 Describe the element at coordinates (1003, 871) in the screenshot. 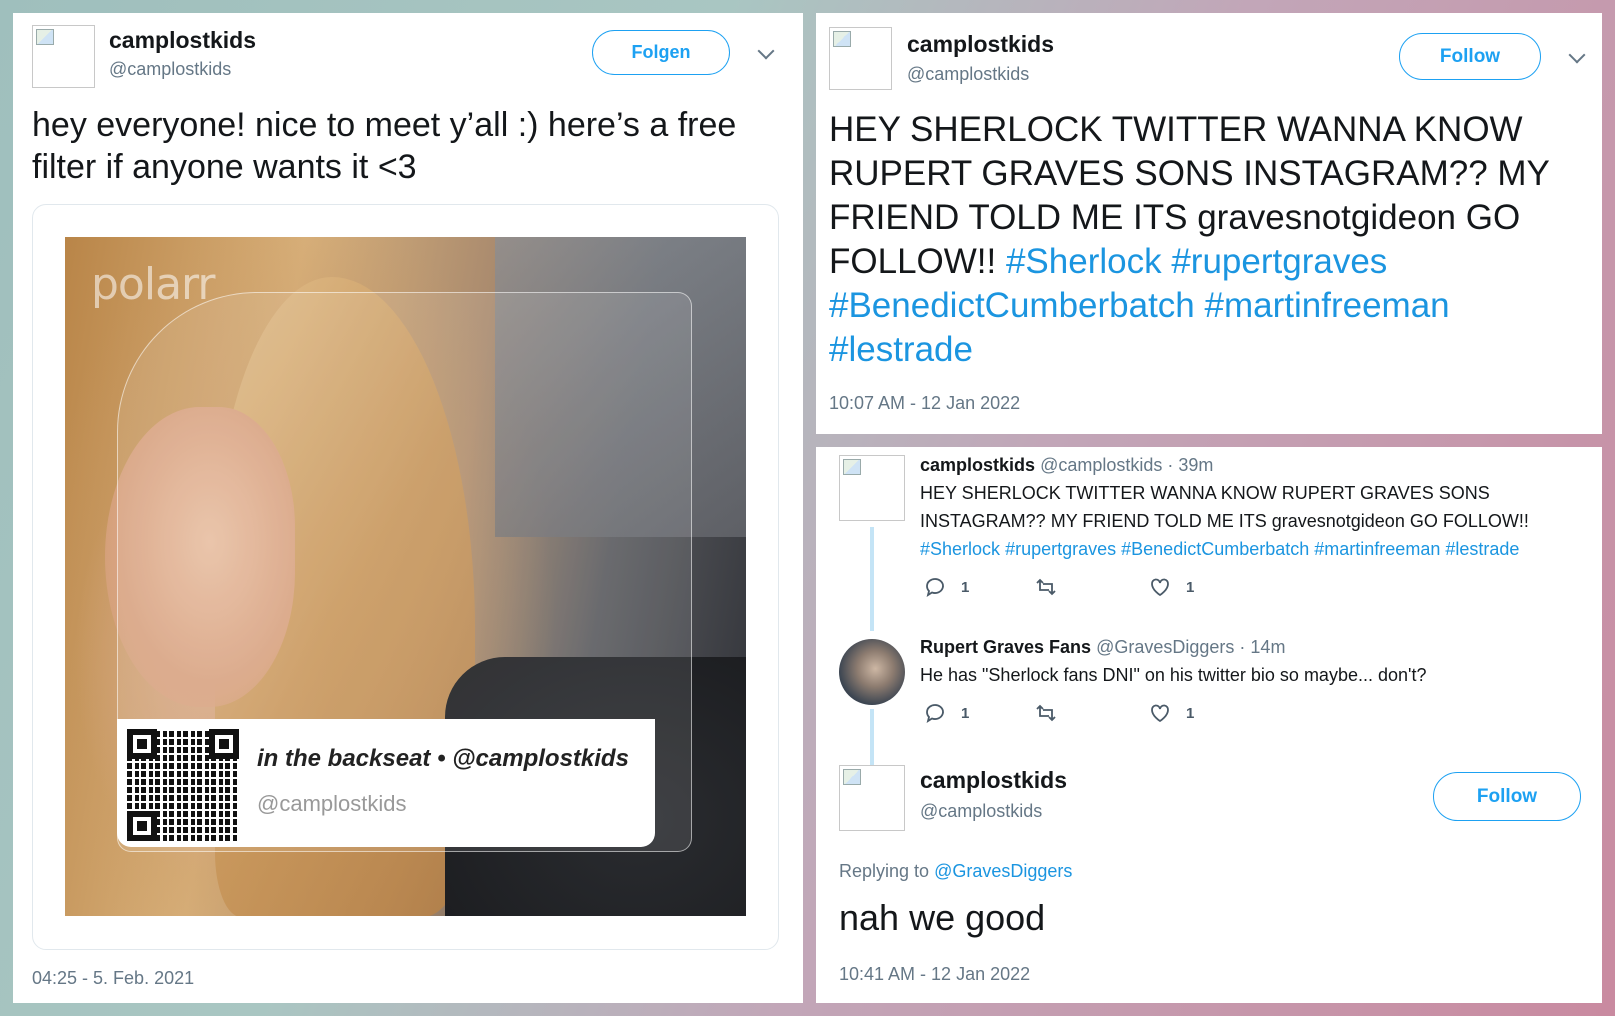

I see `replying-to-handle: @GravesDiggers` at that location.